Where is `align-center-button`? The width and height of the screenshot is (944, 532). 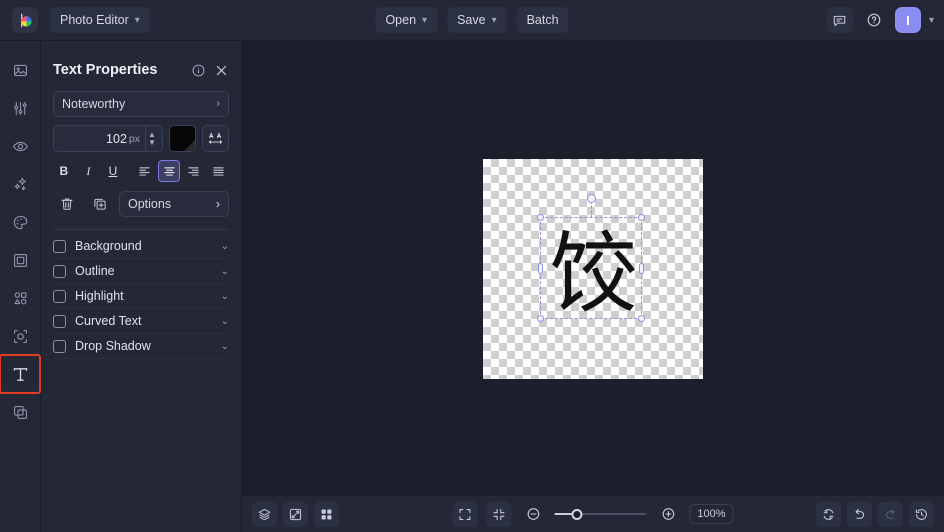 align-center-button is located at coordinates (169, 171).